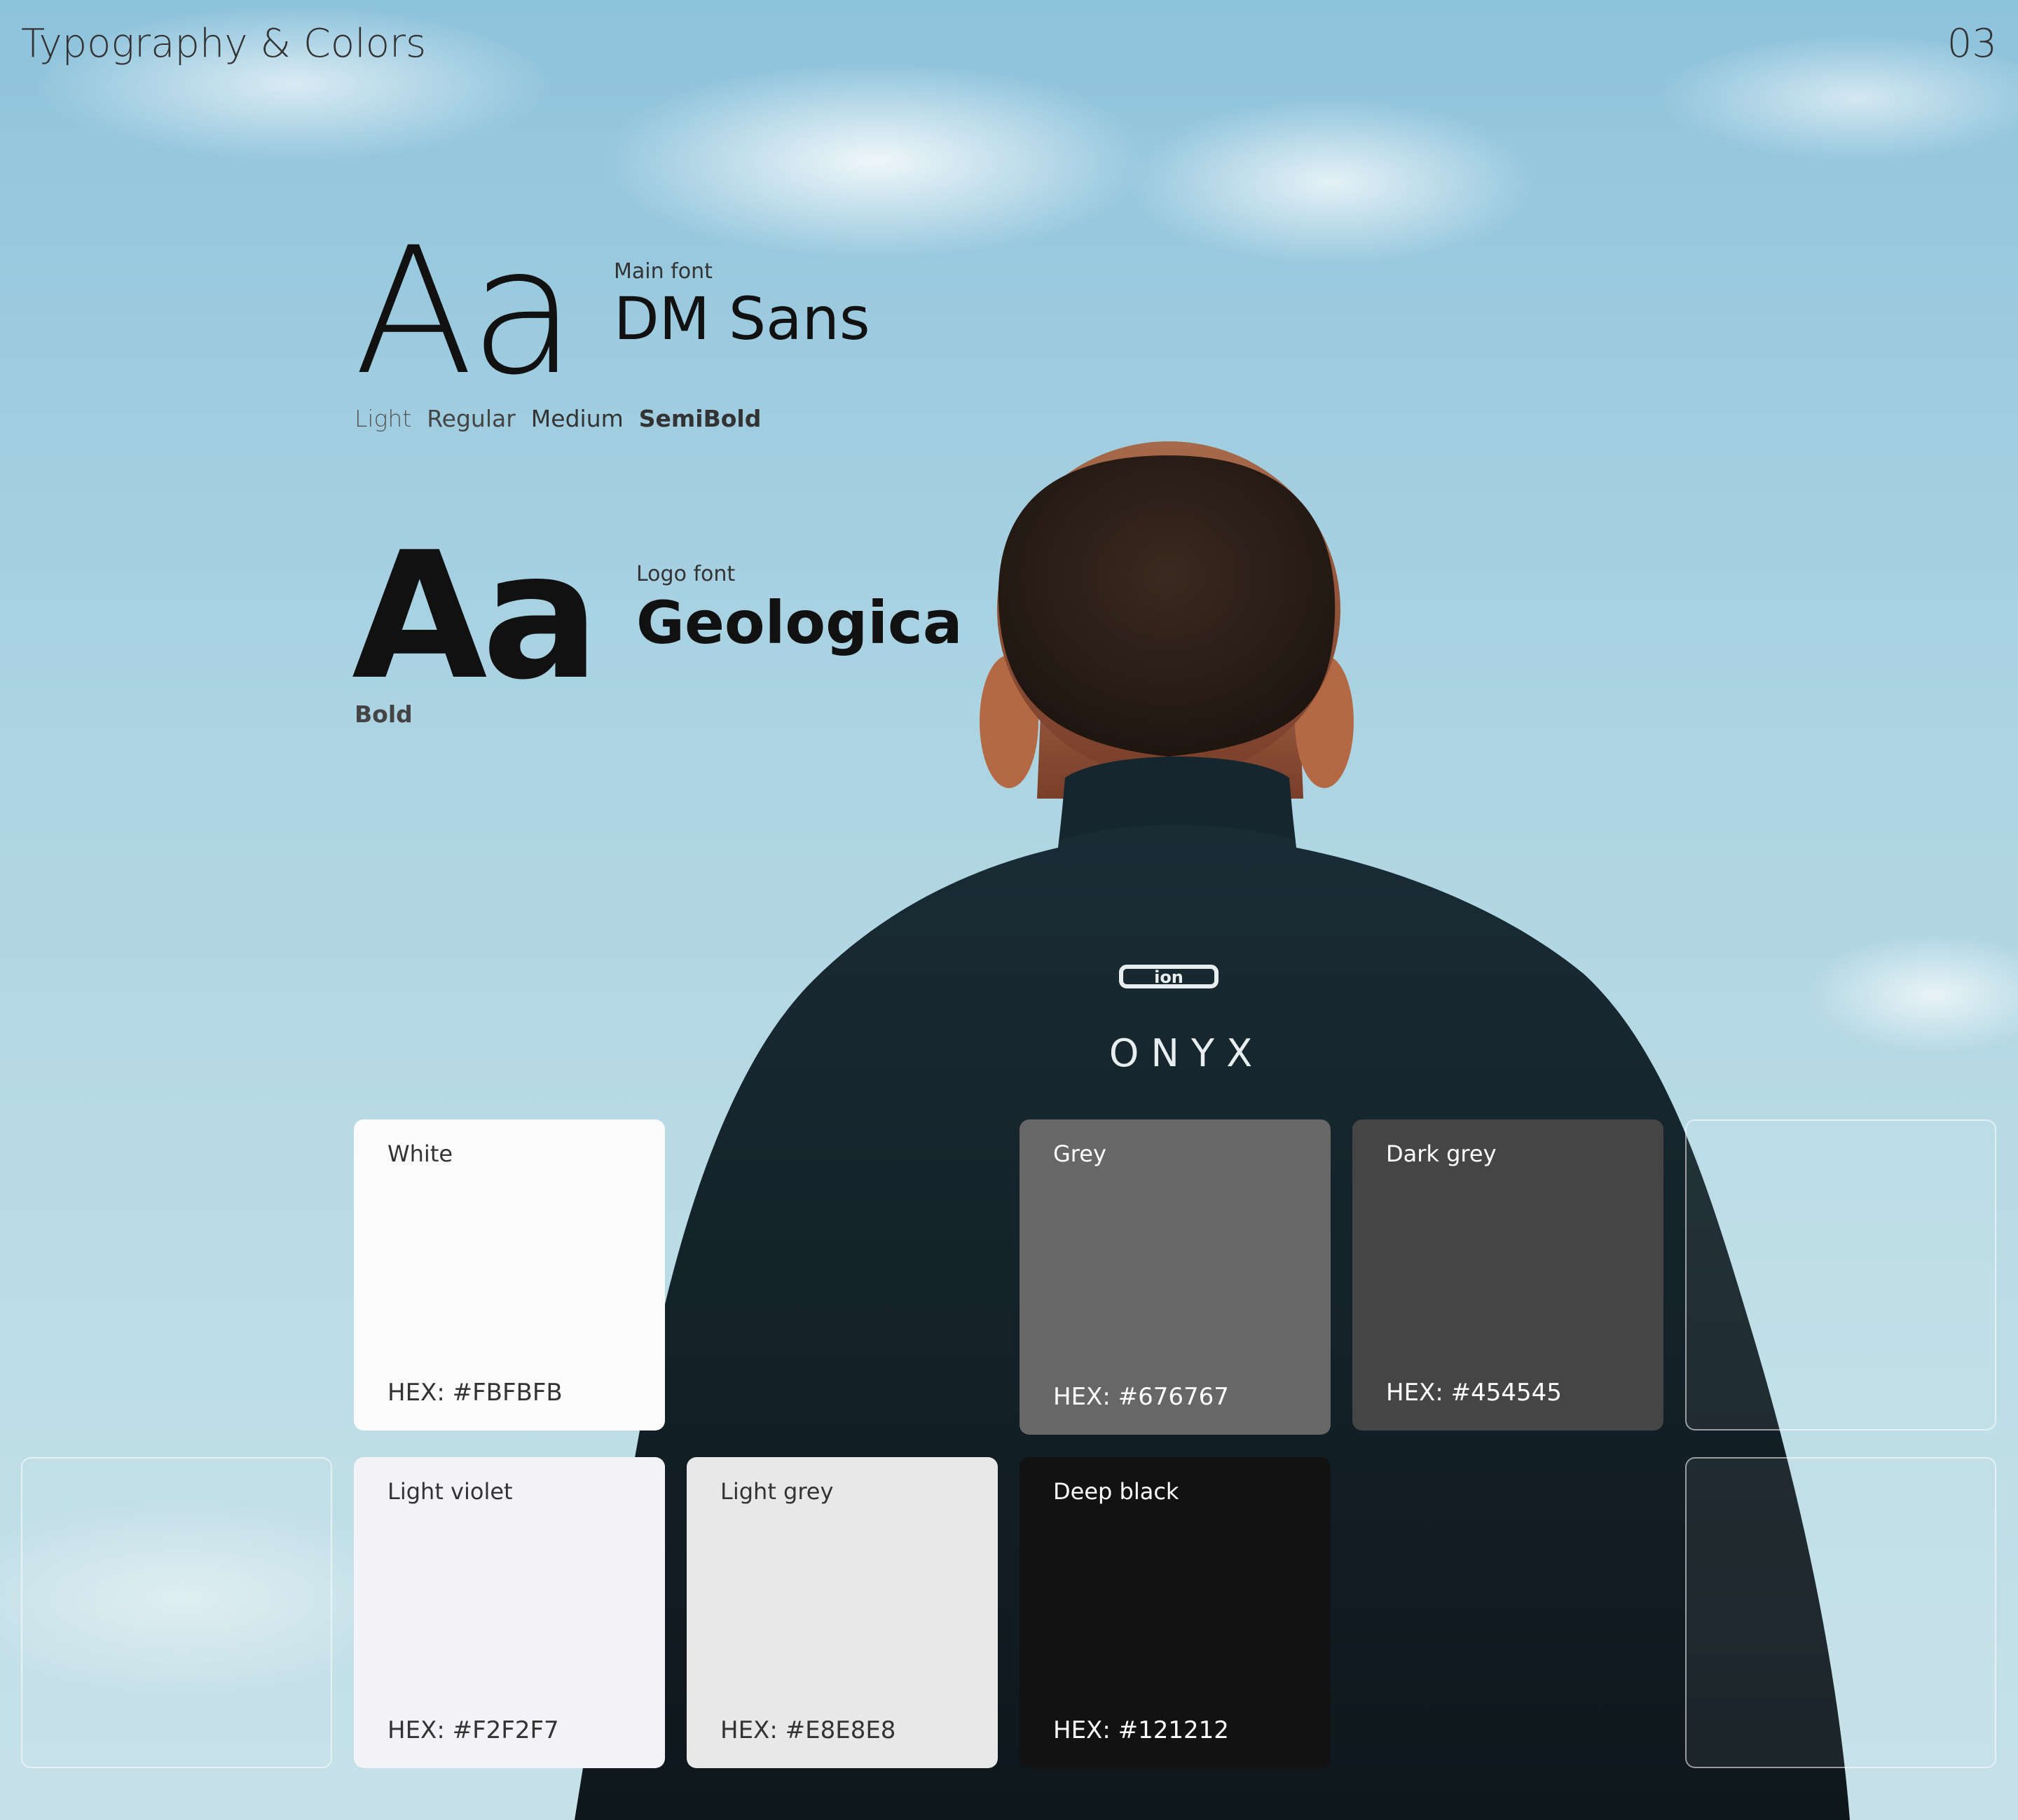  What do you see at coordinates (799, 622) in the screenshot?
I see `logo-font-name: Geologica` at bounding box center [799, 622].